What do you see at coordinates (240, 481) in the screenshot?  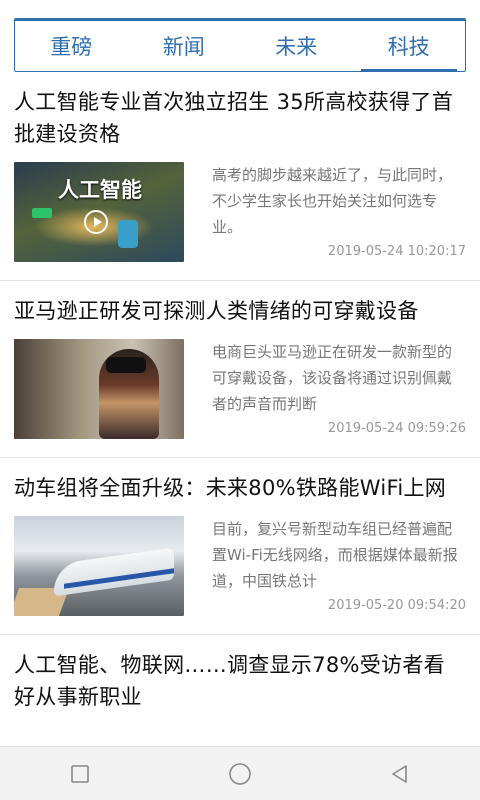 I see `article-title: 动车组将全面升级：未来80%铁路能WiFi上网` at bounding box center [240, 481].